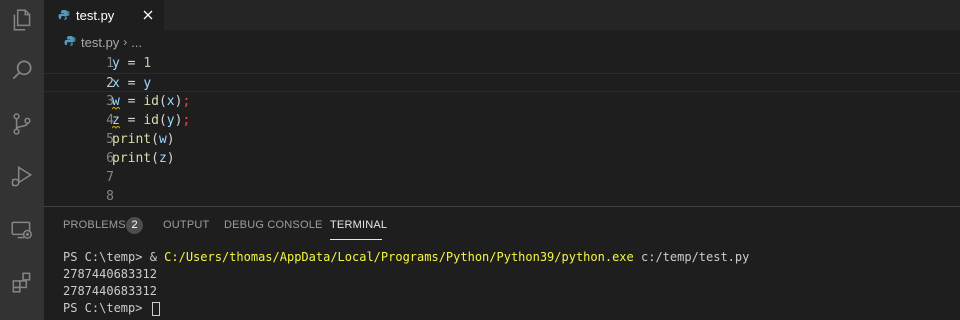 This screenshot has height=320, width=960. What do you see at coordinates (22, 282) in the screenshot?
I see `extensions-icon` at bounding box center [22, 282].